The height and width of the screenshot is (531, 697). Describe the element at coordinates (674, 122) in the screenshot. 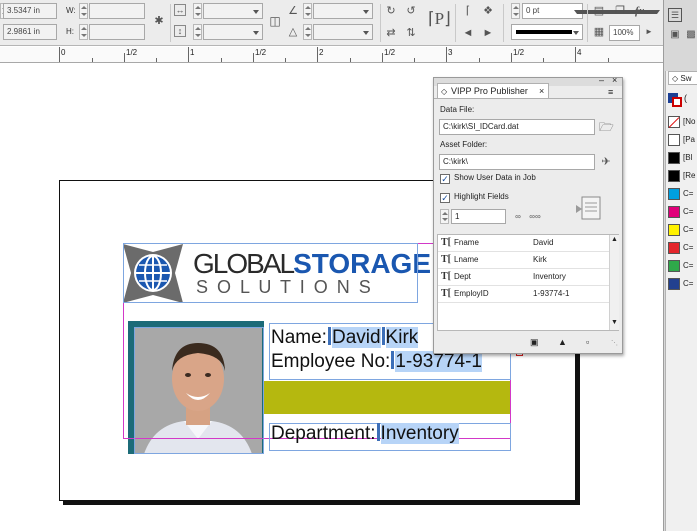

I see `swatch-none-chip` at that location.